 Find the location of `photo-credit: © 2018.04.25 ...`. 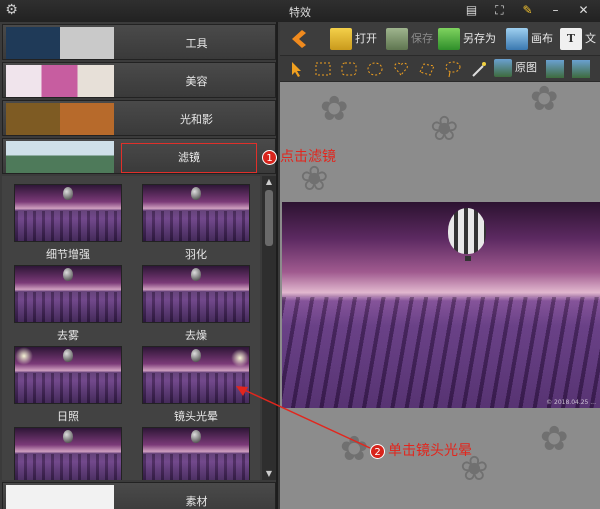

photo-credit: © 2018.04.25 ... is located at coordinates (571, 402).